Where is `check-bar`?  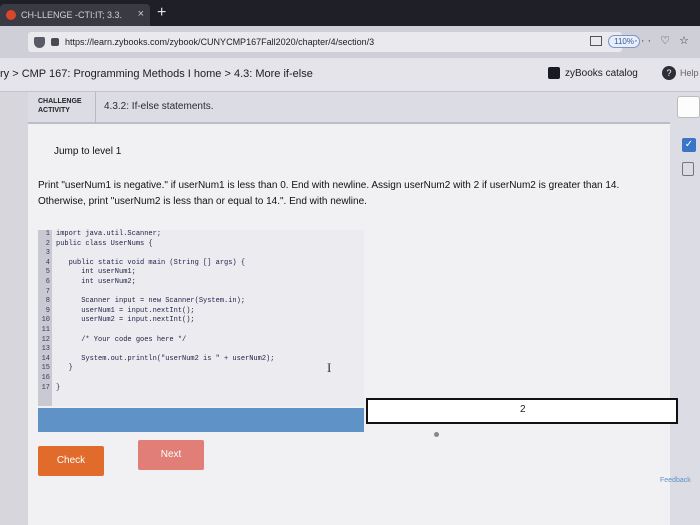 check-bar is located at coordinates (201, 420).